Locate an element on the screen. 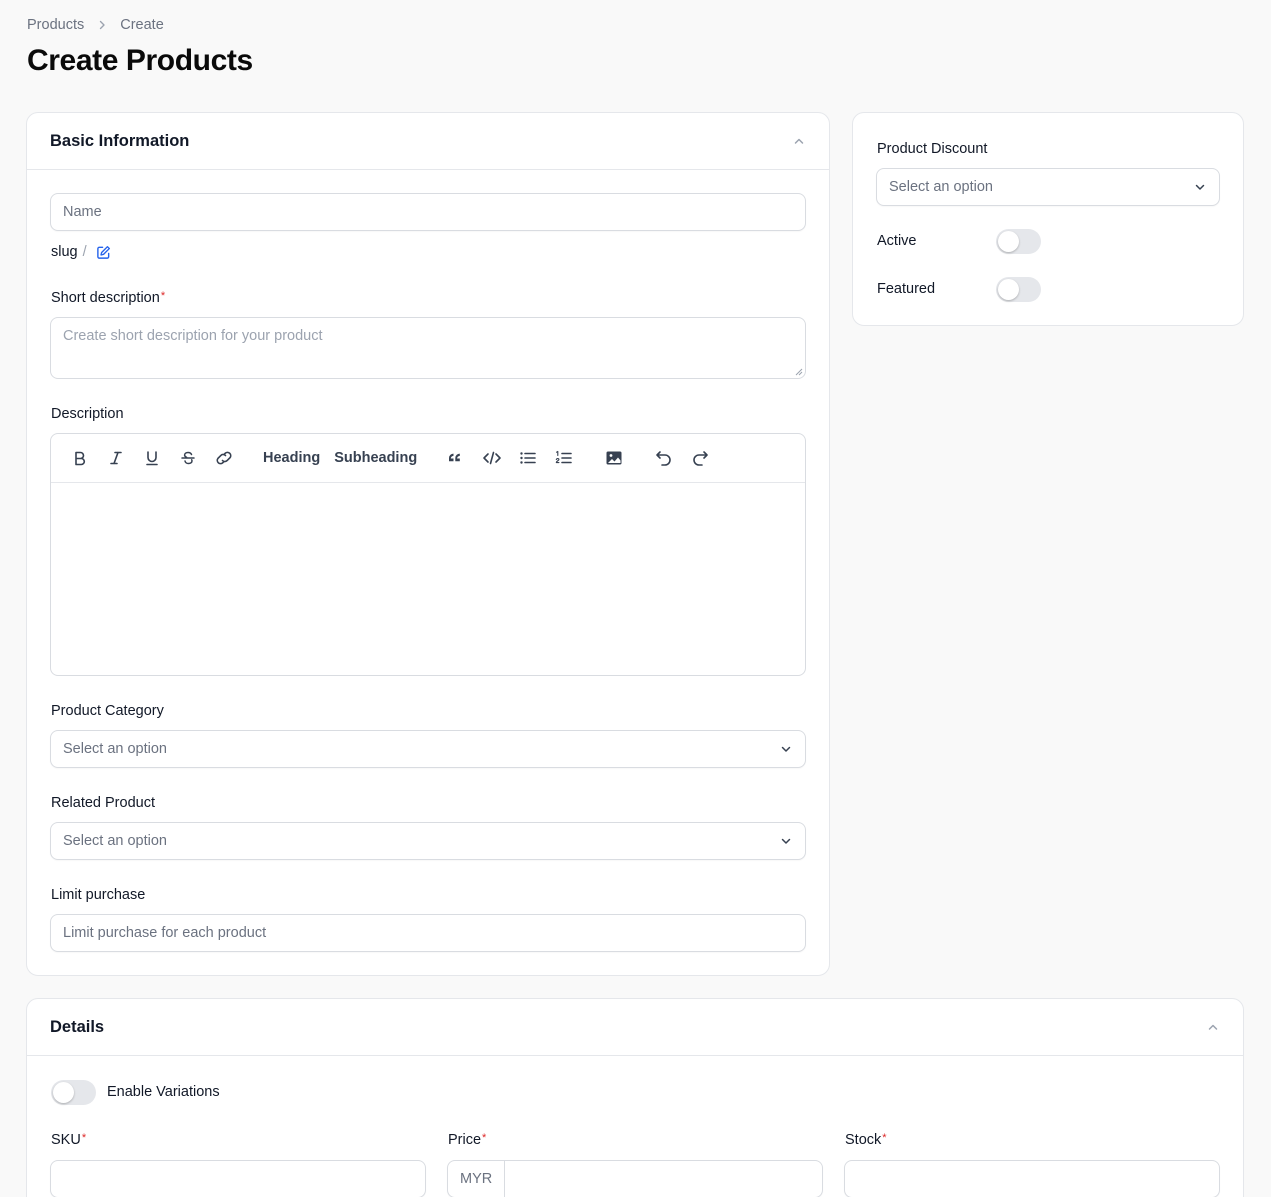 This screenshot has width=1271, height=1197. breadcrumb: Products Create is located at coordinates (95, 25).